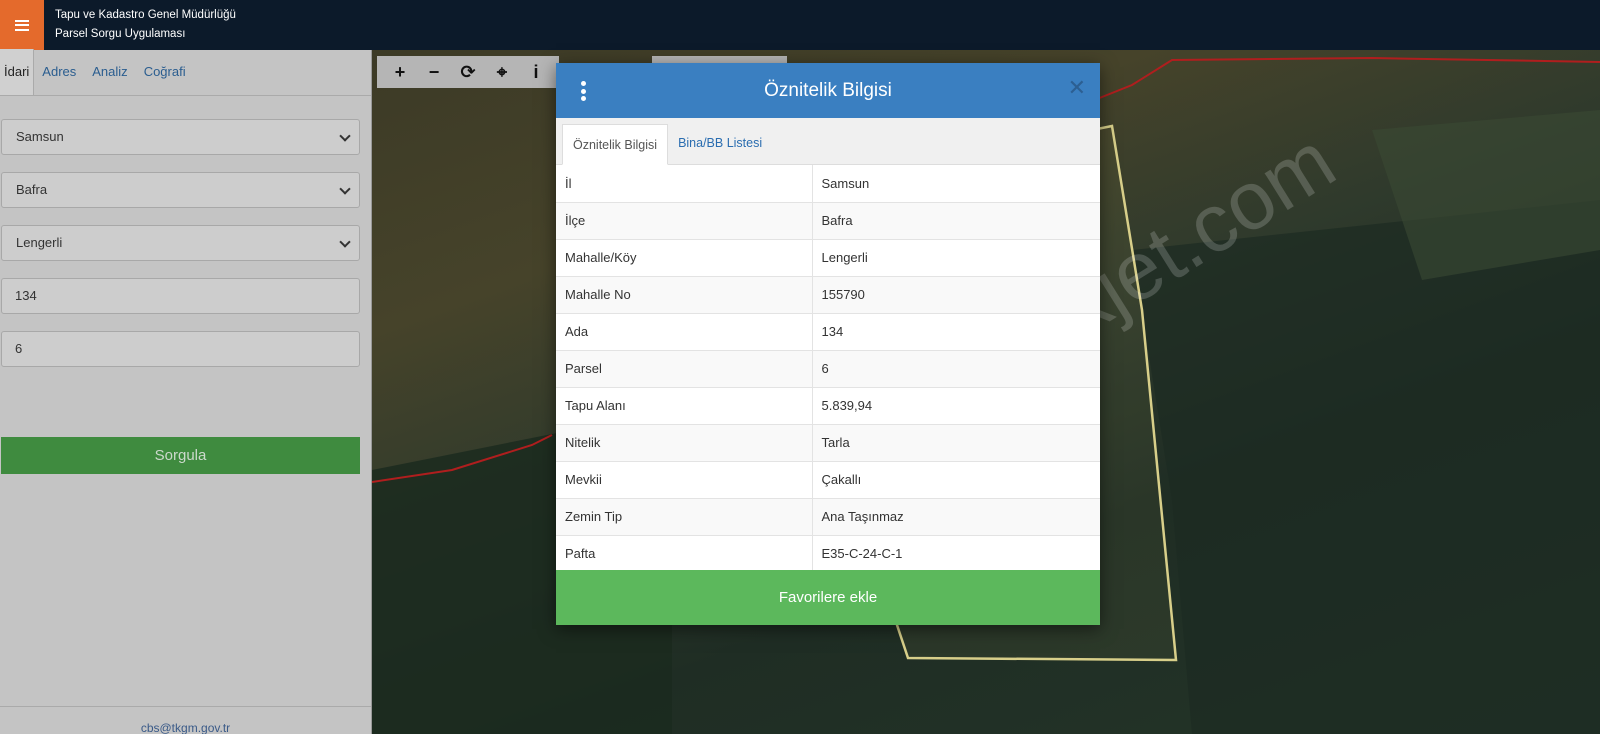 This screenshot has width=1600, height=734. I want to click on attribute-key: Parsel, so click(684, 369).